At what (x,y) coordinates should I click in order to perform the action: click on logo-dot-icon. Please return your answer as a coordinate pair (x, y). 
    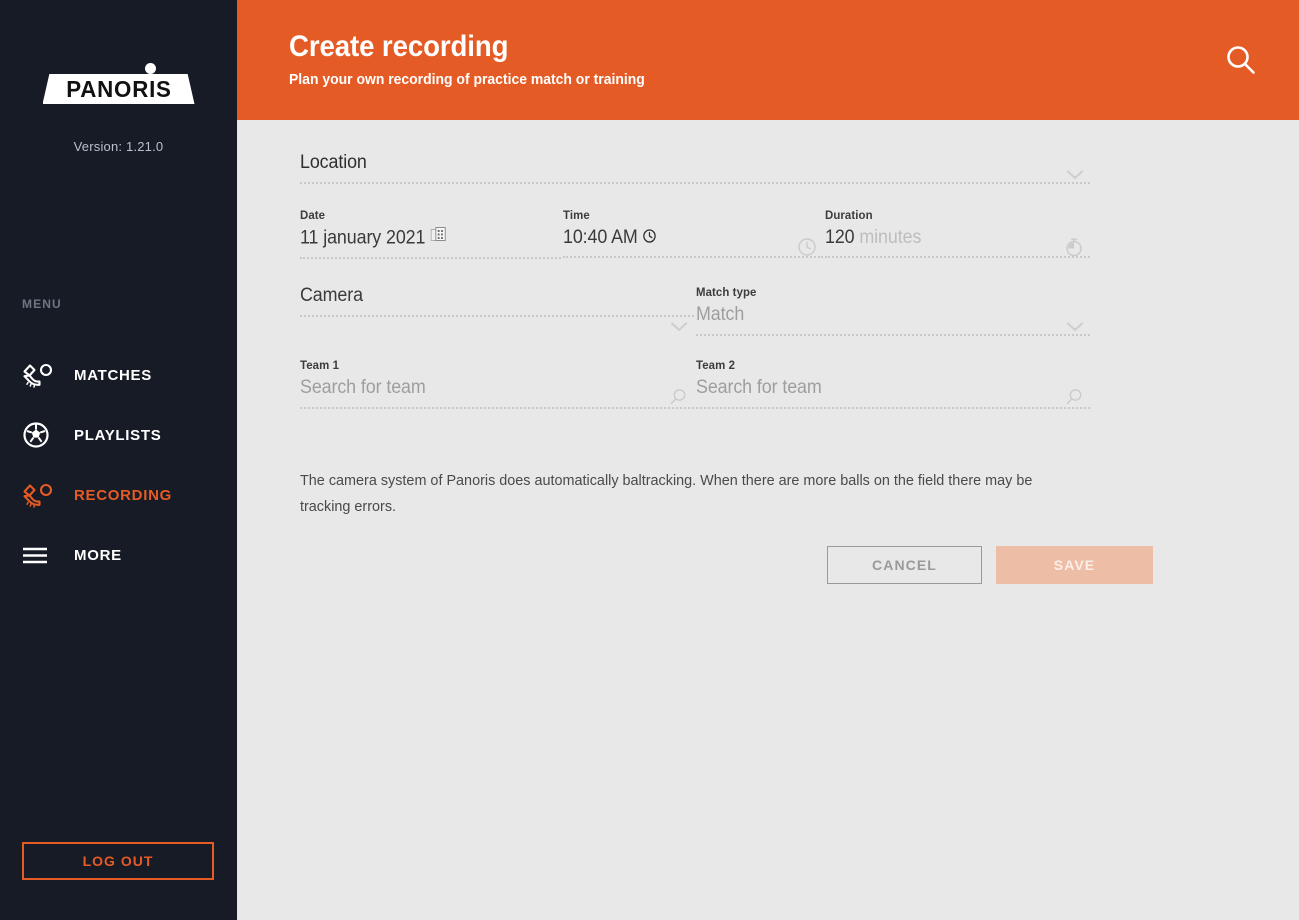
    Looking at the image, I should click on (150, 68).